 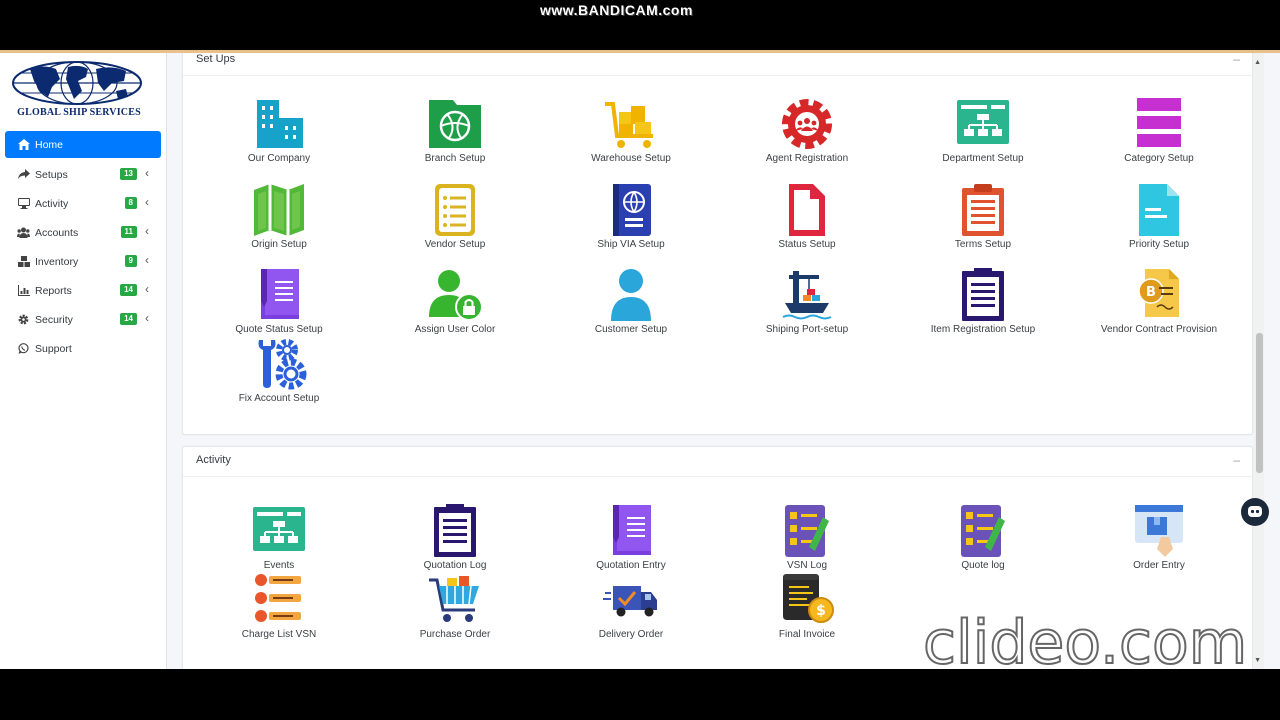 I want to click on tile-agent-registration: Agent Registration, so click(x=807, y=130).